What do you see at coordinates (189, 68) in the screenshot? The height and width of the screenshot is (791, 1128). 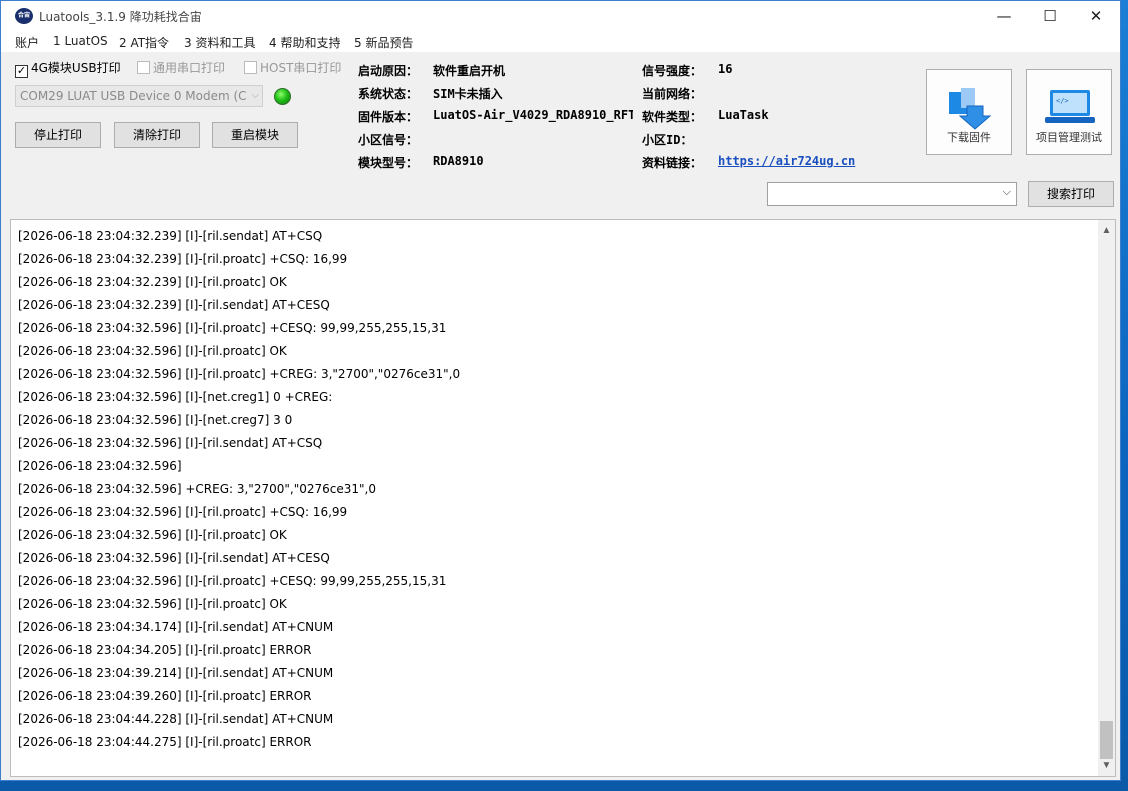 I see `serial-print-label: 通用串口打印` at bounding box center [189, 68].